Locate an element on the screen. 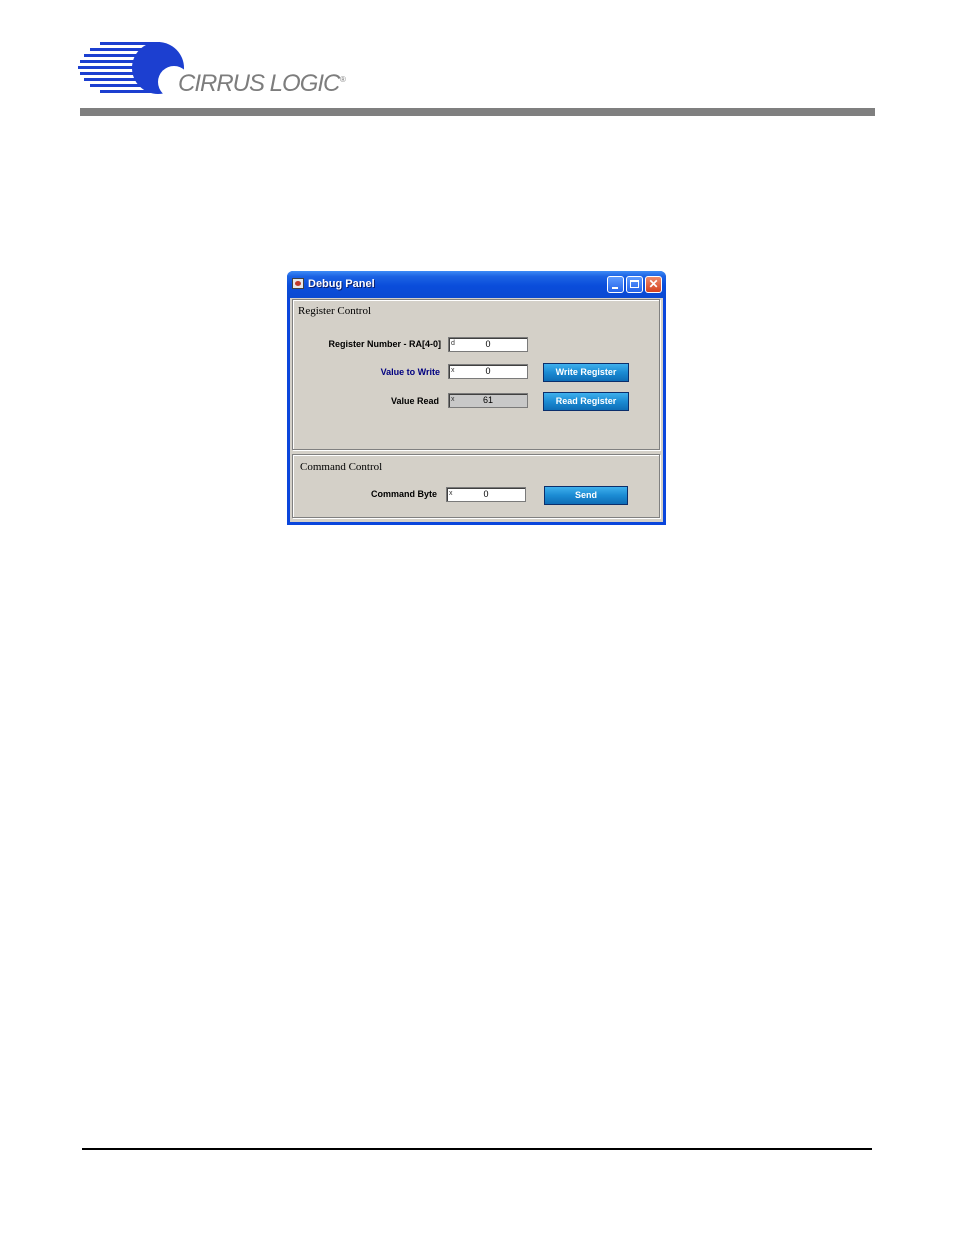 The image size is (954, 1235). value-read-field: x 61 is located at coordinates (488, 400).